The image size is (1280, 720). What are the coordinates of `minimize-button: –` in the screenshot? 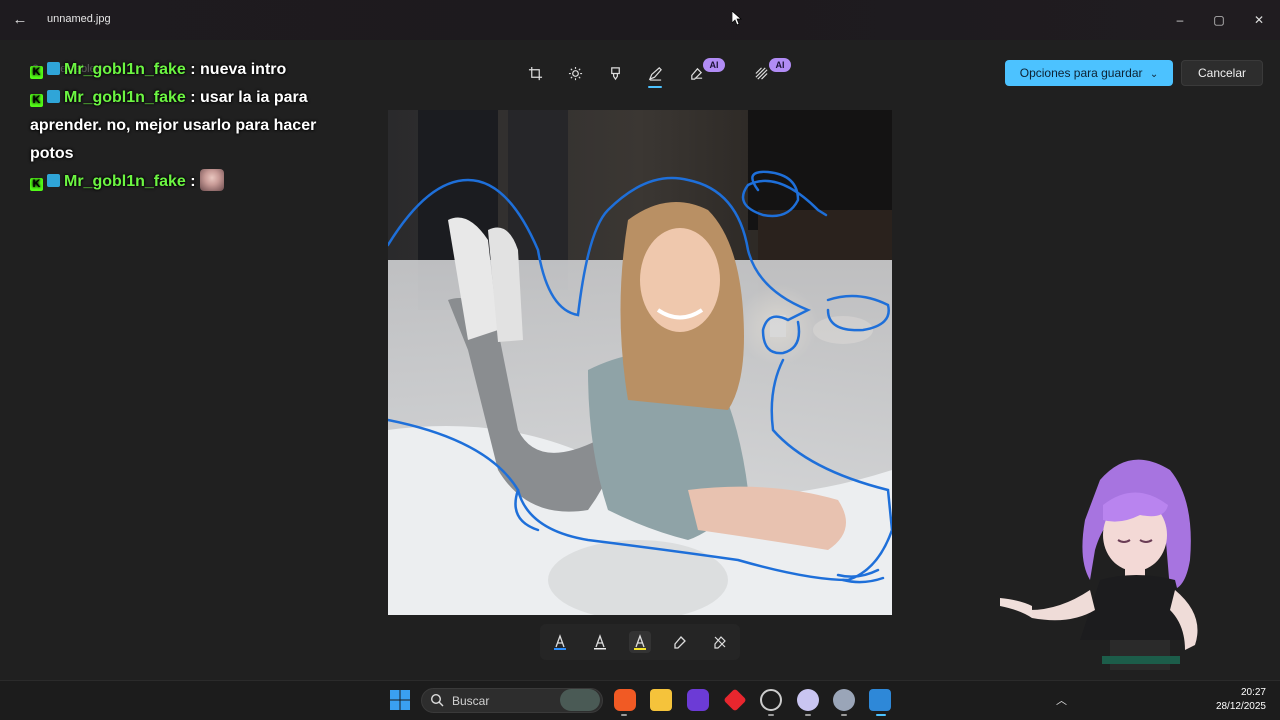 It's located at (1180, 20).